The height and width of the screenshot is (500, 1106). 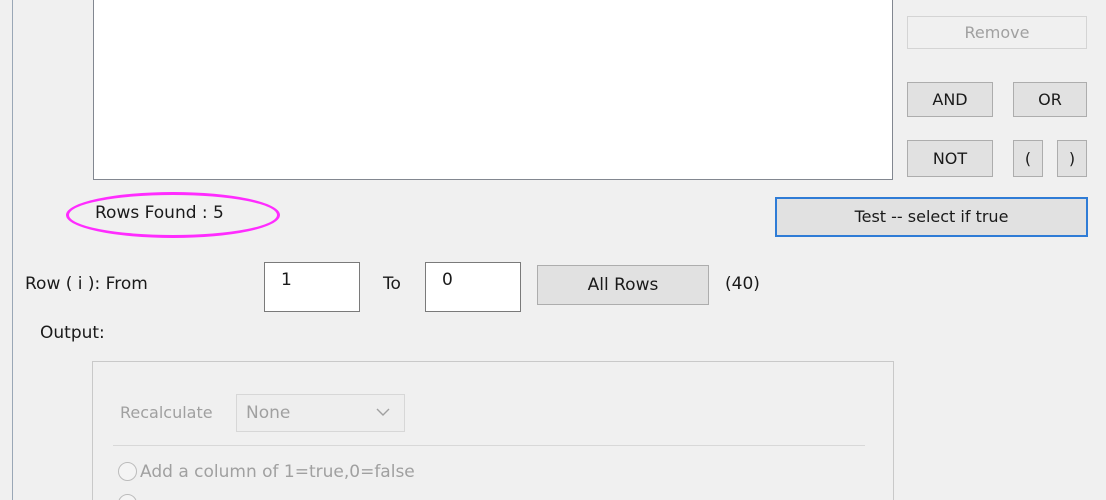 I want to click on output-separator, so click(x=489, y=445).